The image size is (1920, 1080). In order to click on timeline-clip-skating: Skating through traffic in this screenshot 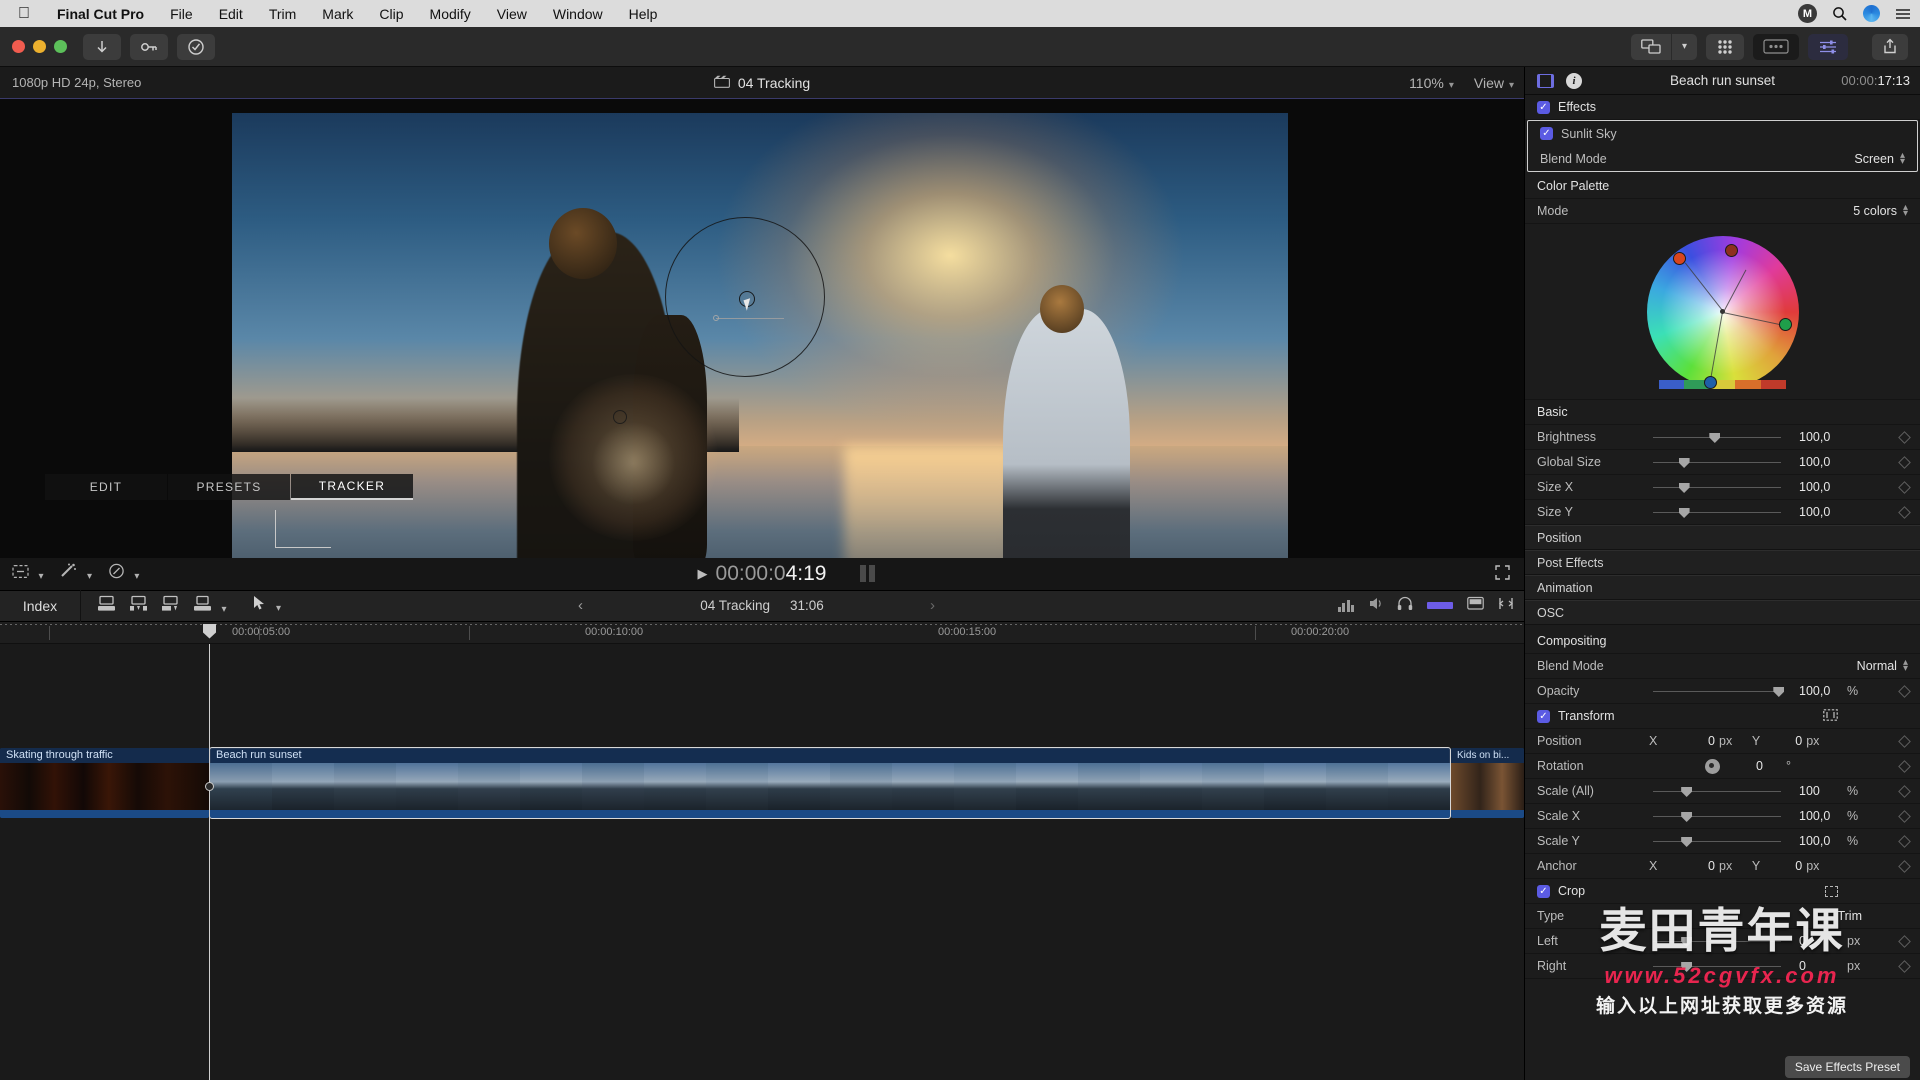, I will do `click(104, 782)`.